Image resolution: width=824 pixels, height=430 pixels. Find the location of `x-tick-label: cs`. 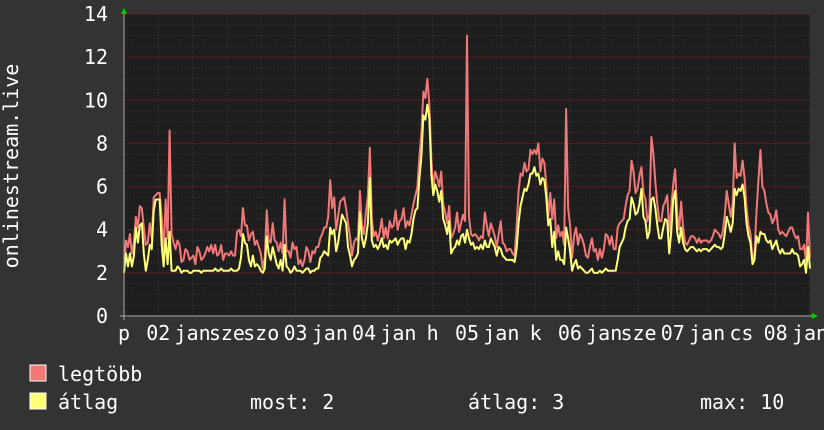

x-tick-label: cs is located at coordinates (741, 333).